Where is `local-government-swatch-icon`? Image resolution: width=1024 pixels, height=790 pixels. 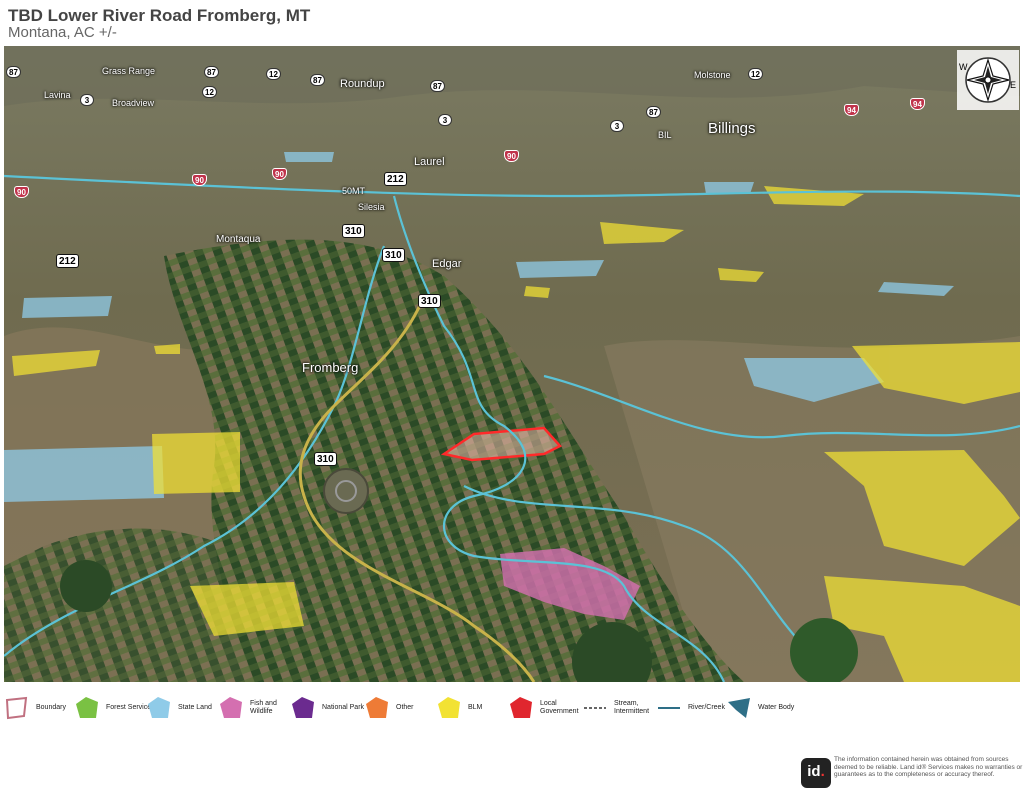
local-government-swatch-icon is located at coordinates (521, 707).